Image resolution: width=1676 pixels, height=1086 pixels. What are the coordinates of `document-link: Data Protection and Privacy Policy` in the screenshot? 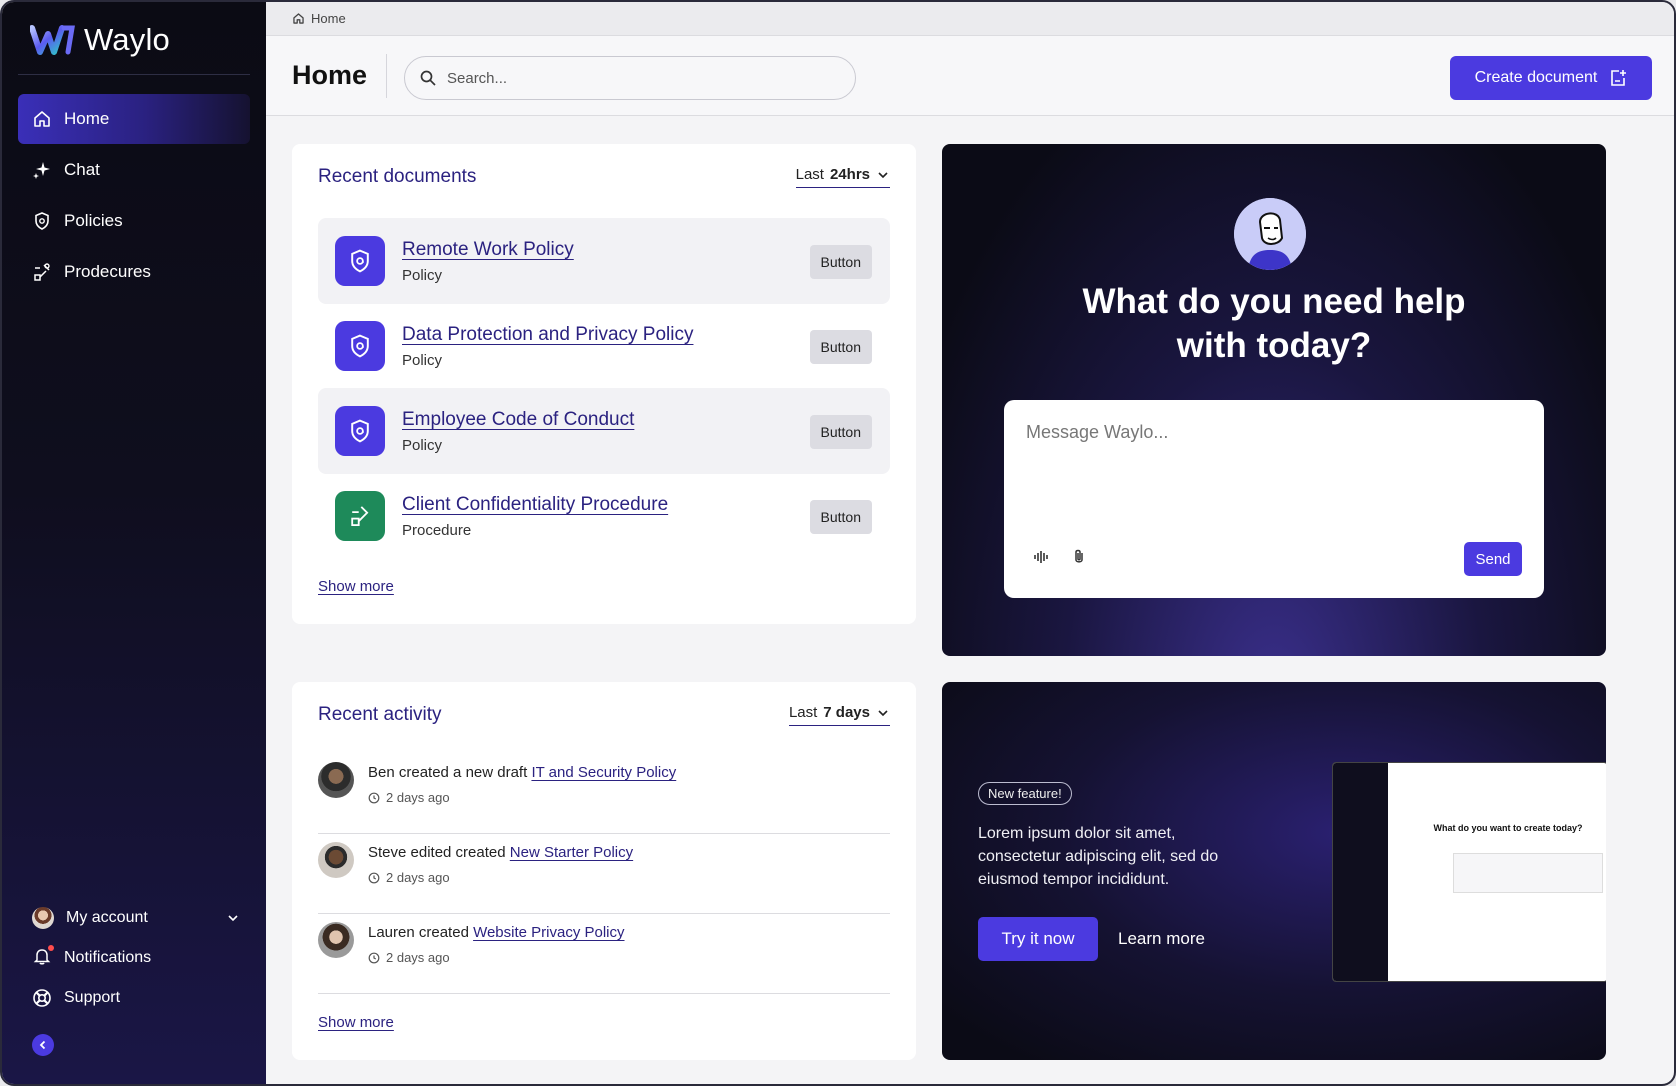 It's located at (547, 335).